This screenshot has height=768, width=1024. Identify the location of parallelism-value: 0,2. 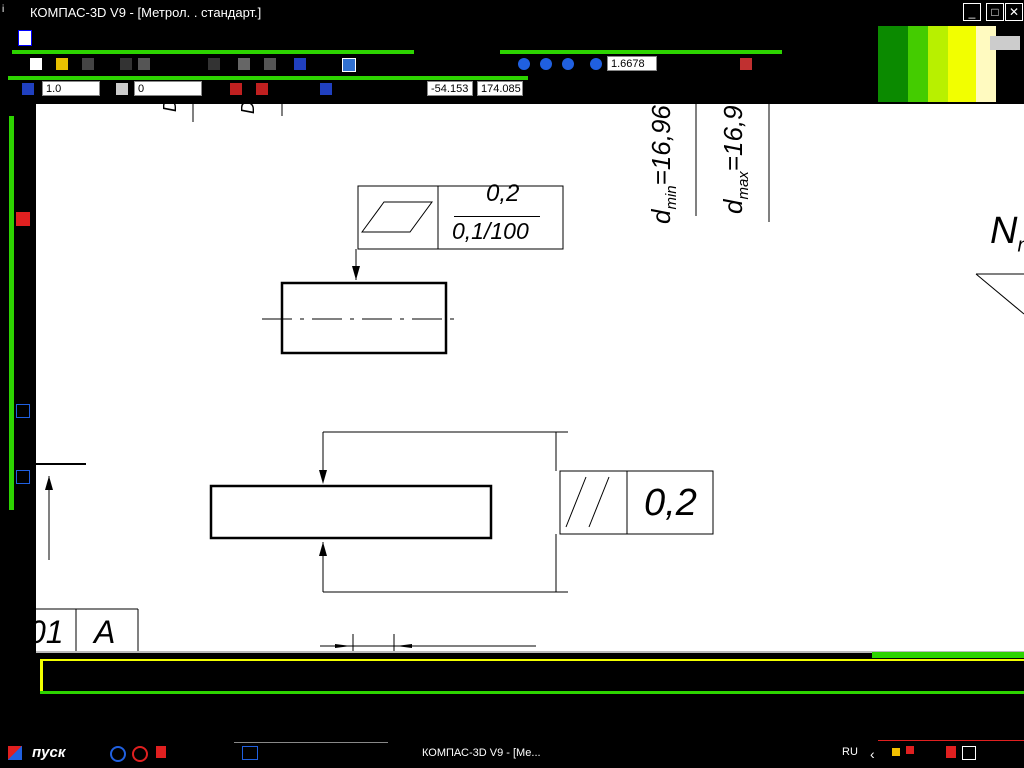
(670, 503).